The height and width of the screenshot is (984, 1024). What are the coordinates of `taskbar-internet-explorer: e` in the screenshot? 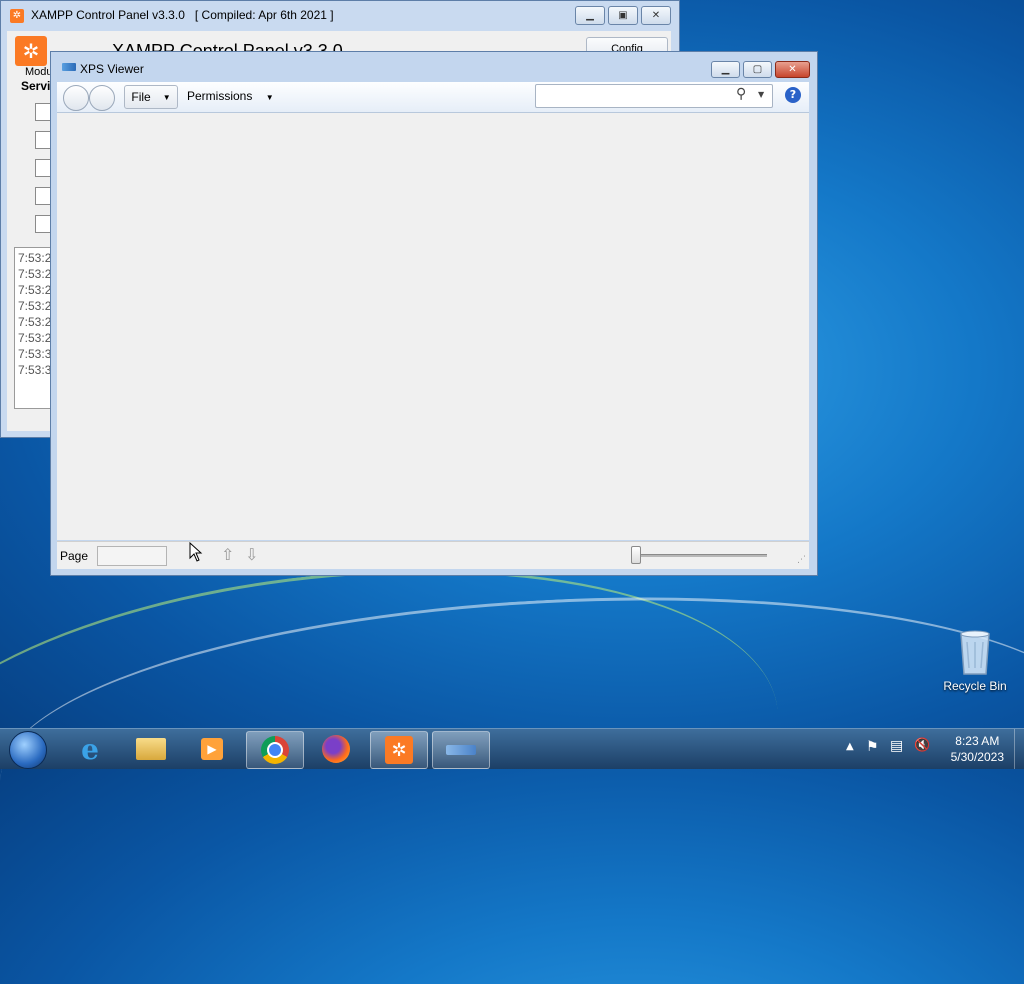 It's located at (90, 749).